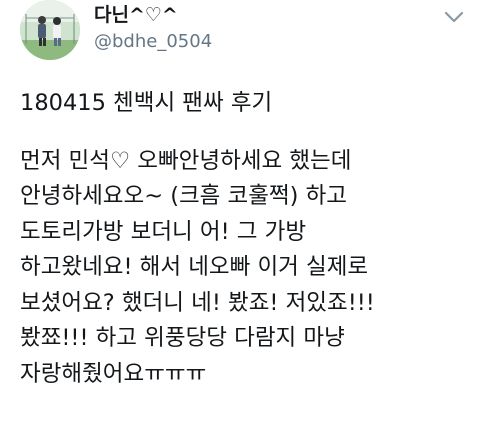 This screenshot has width=480, height=423. I want to click on user-handle: @bdhe_0504, so click(153, 42).